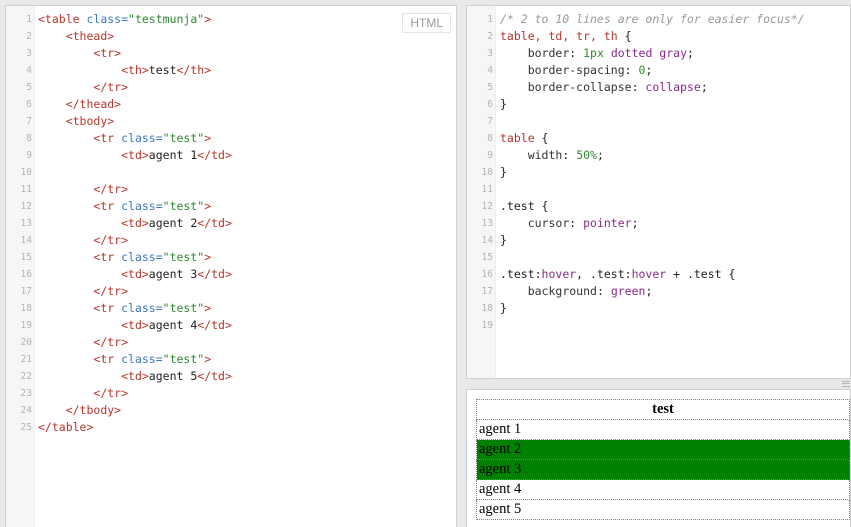  I want to click on html-code-line: 11 </tr>, so click(231, 189).